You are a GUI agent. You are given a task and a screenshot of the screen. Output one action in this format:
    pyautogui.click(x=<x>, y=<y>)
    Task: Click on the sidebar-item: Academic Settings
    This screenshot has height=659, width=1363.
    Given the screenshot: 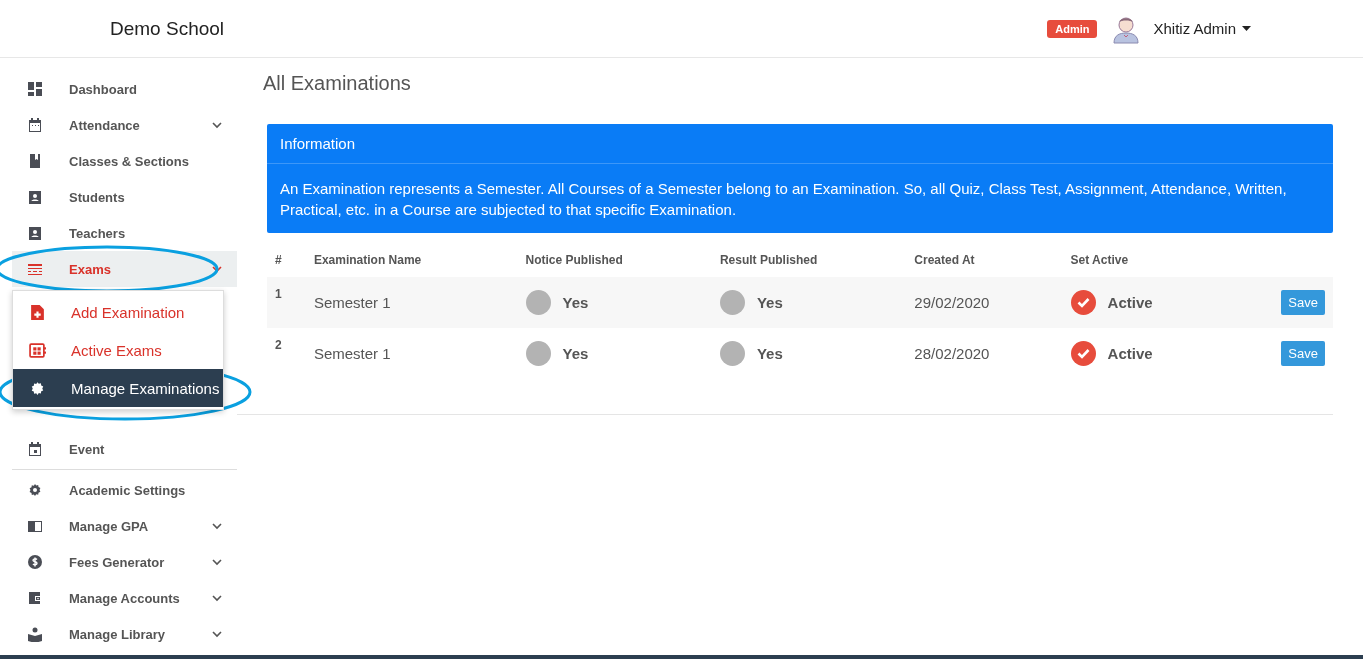 What is the action you would take?
    pyautogui.click(x=124, y=490)
    